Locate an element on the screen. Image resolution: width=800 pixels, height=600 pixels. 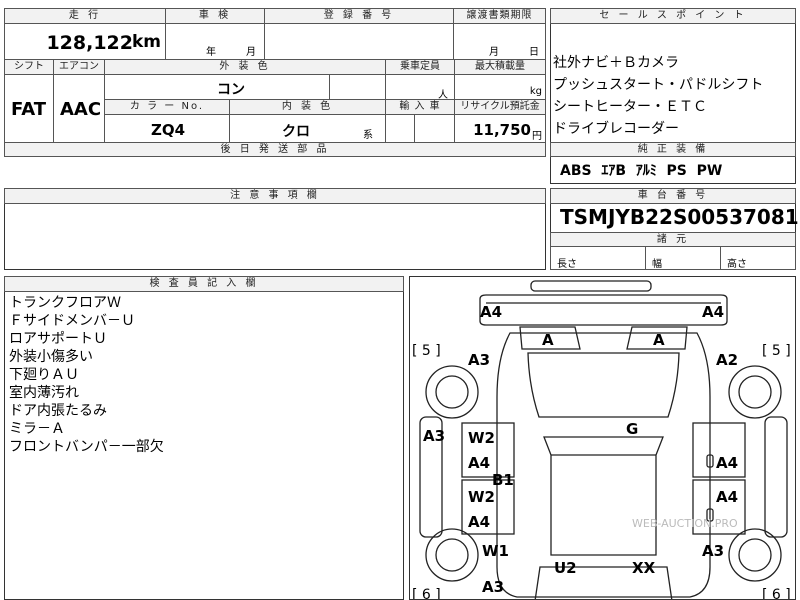
std-equip-header: 純 正 装 備 is located at coordinates (673, 149).